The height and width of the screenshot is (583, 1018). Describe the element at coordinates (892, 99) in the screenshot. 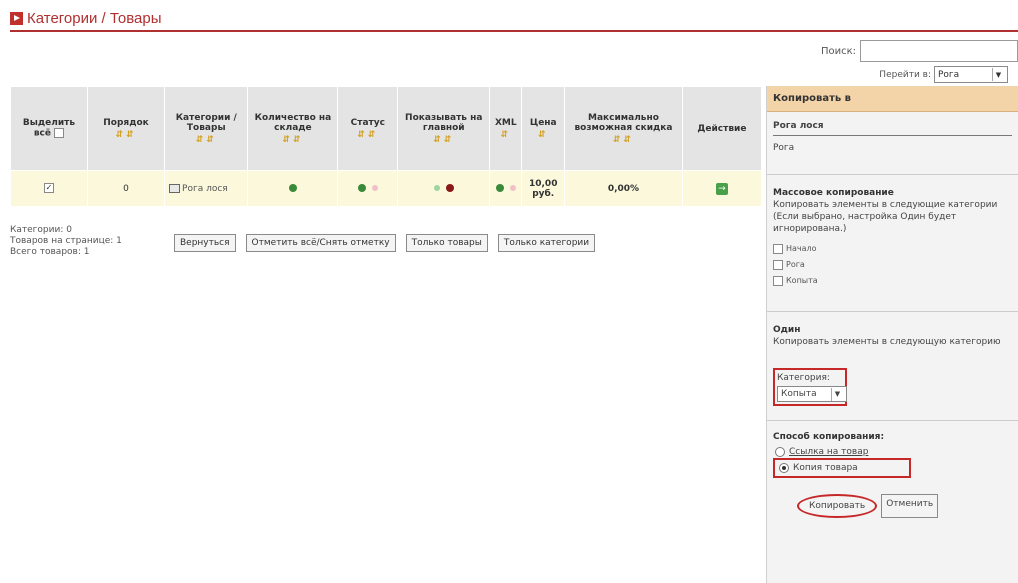

I see `panel-header: Копировать в` at that location.